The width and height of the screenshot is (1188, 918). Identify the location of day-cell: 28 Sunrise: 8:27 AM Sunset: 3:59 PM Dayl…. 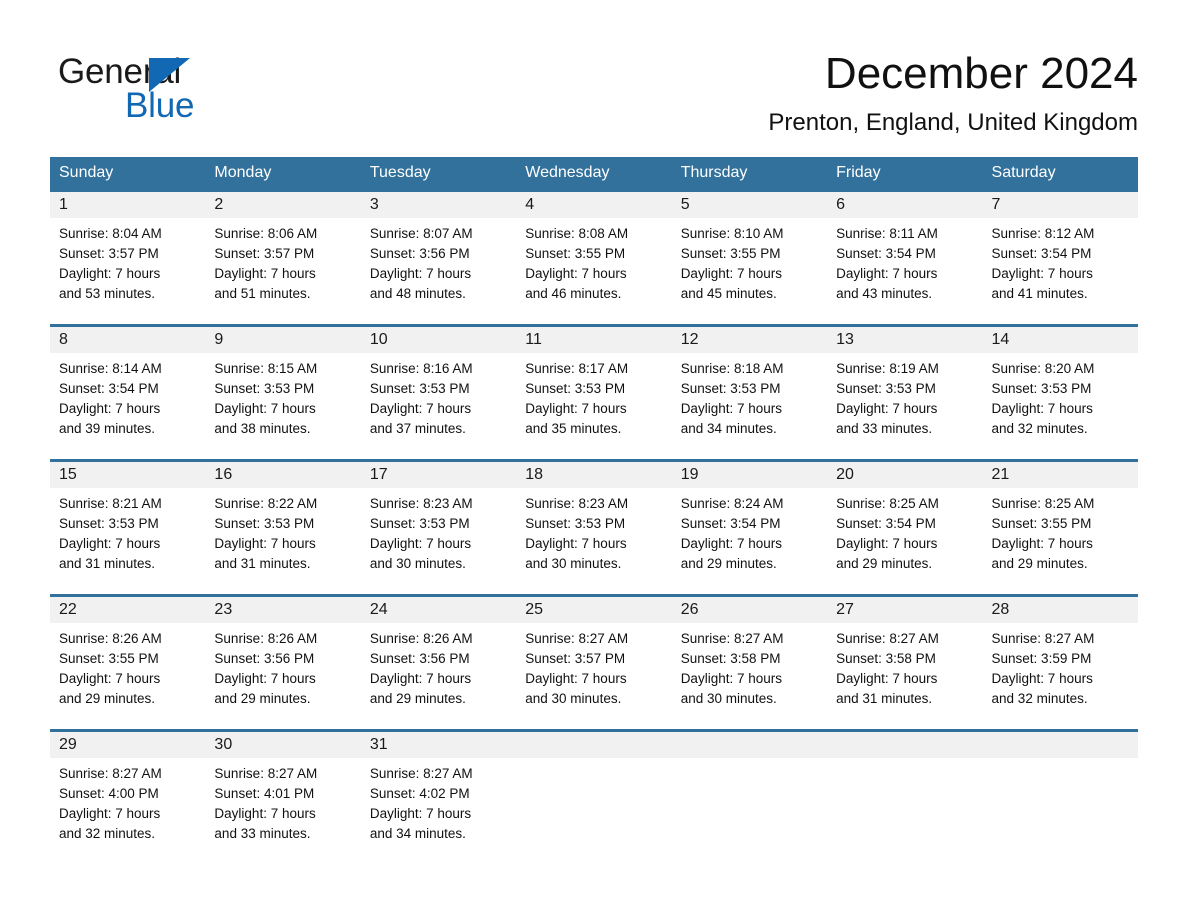
(1060, 663).